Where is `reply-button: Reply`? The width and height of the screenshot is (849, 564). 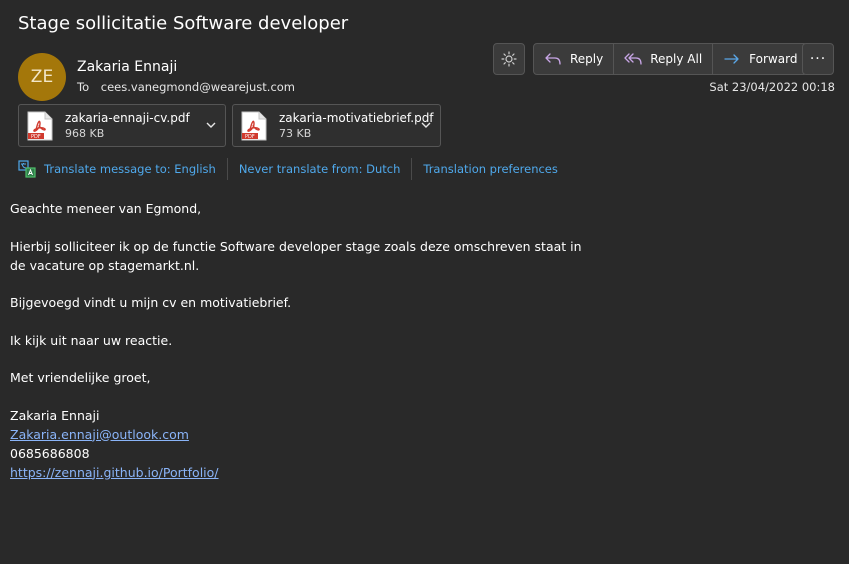 reply-button: Reply is located at coordinates (573, 59).